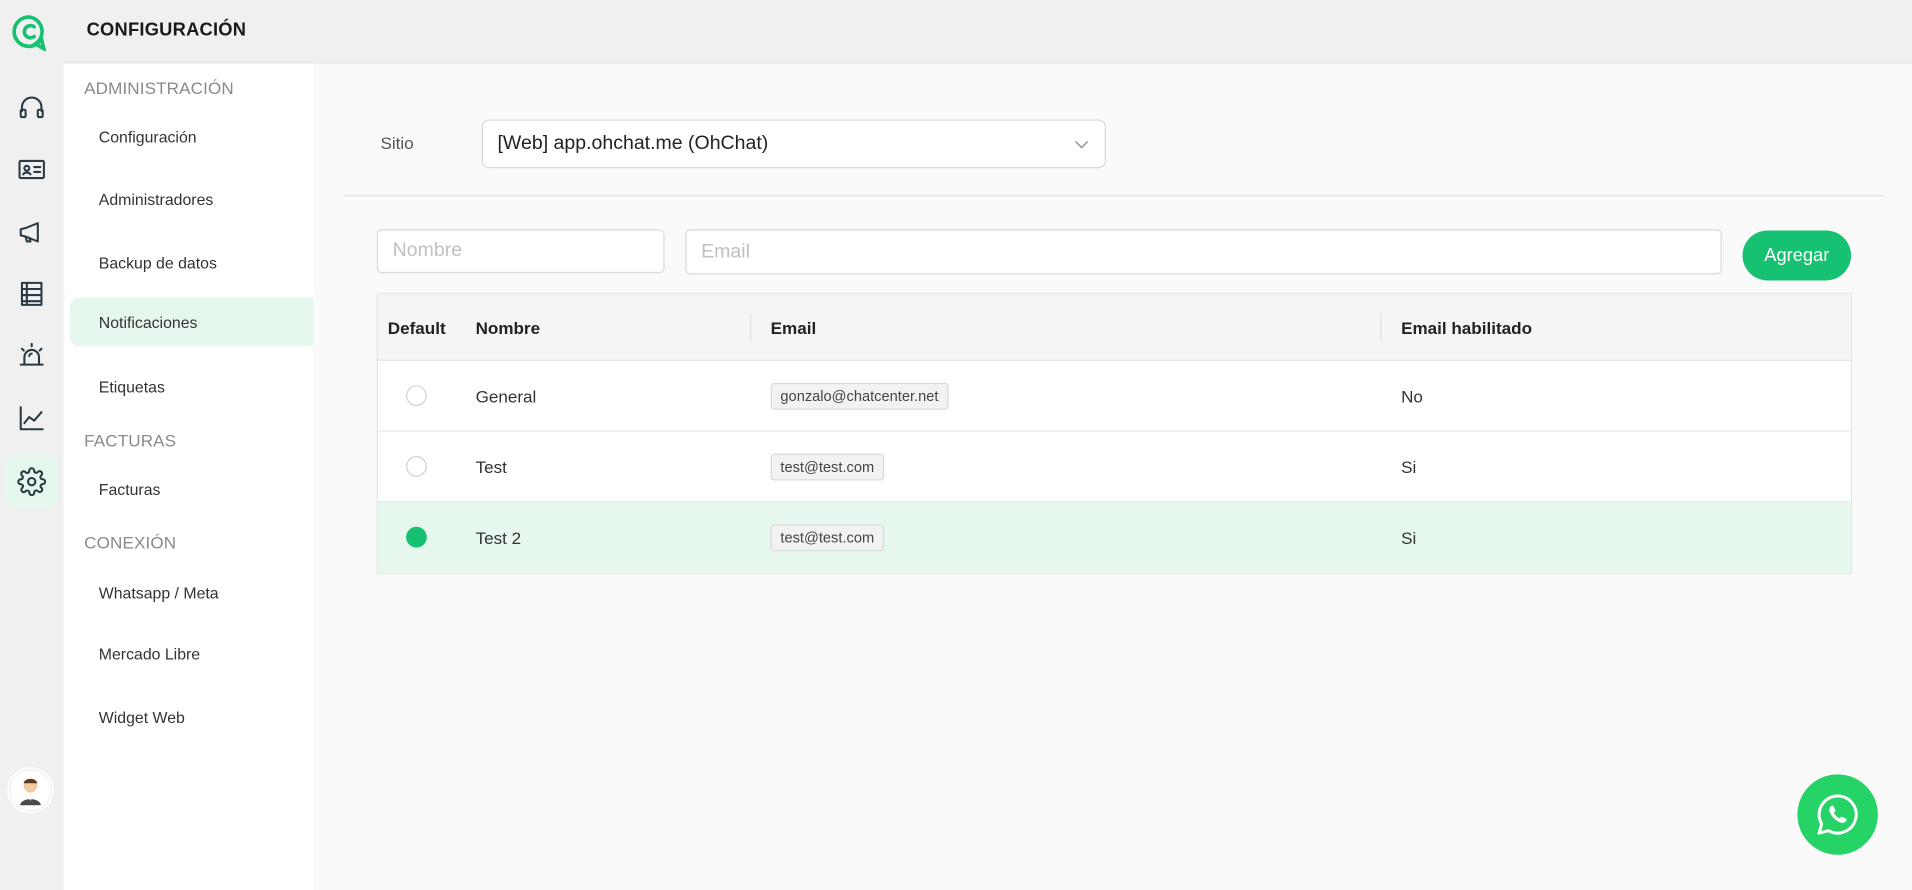  Describe the element at coordinates (30, 790) in the screenshot. I see `avatar` at that location.